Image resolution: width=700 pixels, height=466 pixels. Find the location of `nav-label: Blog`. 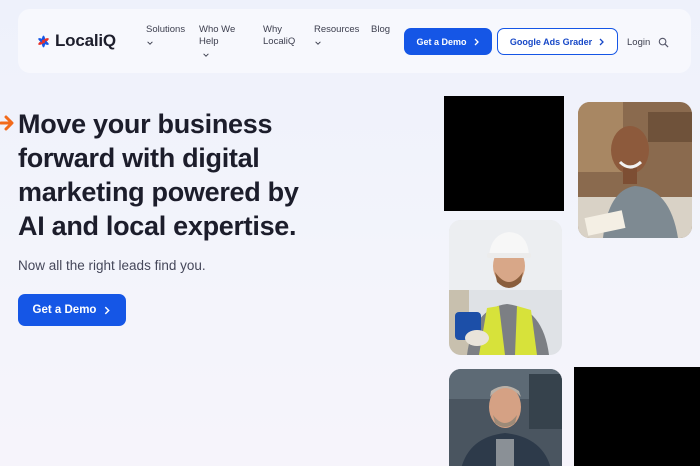

nav-label: Blog is located at coordinates (381, 29).